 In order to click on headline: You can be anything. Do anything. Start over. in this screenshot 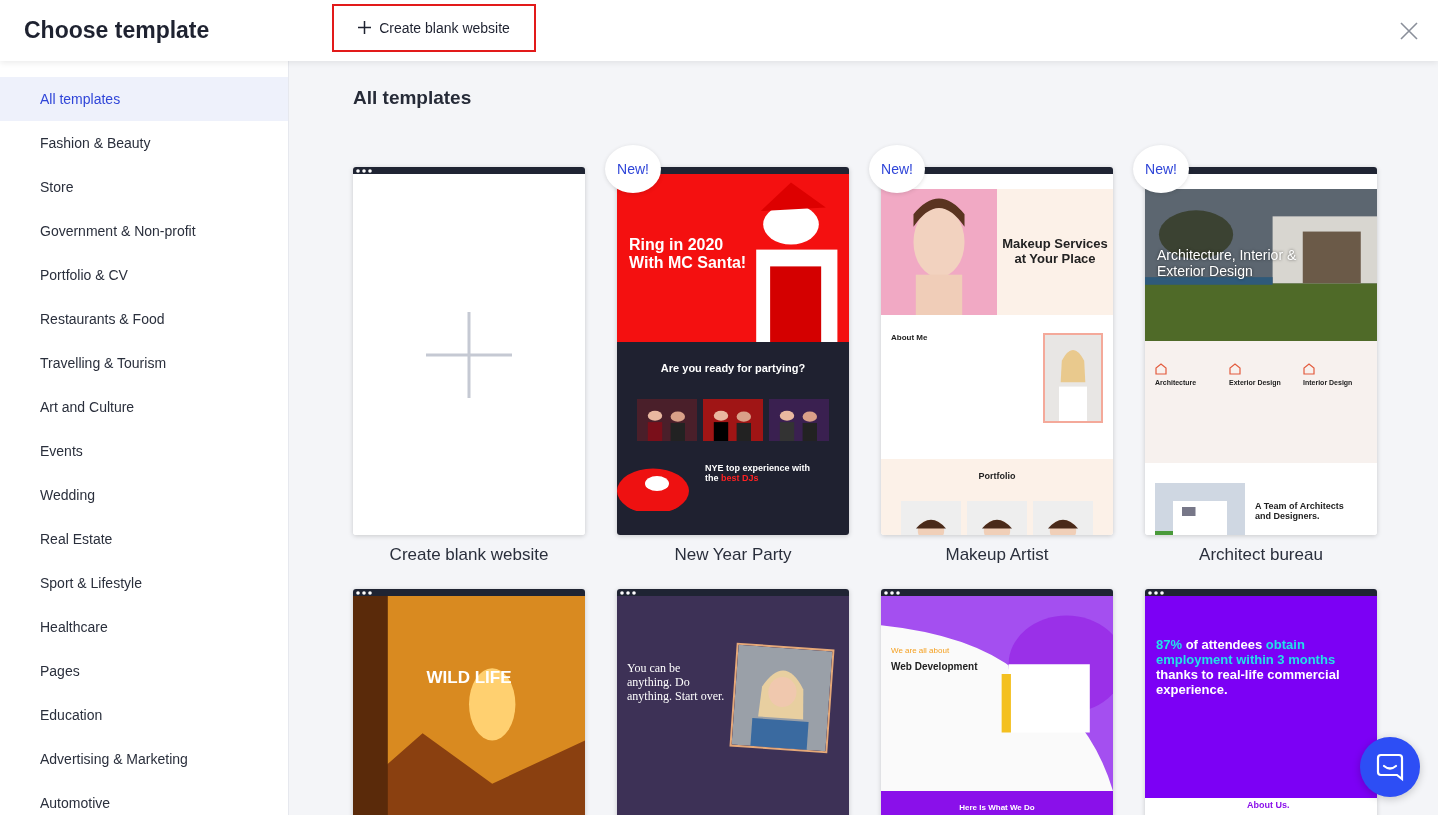, I will do `click(676, 683)`.